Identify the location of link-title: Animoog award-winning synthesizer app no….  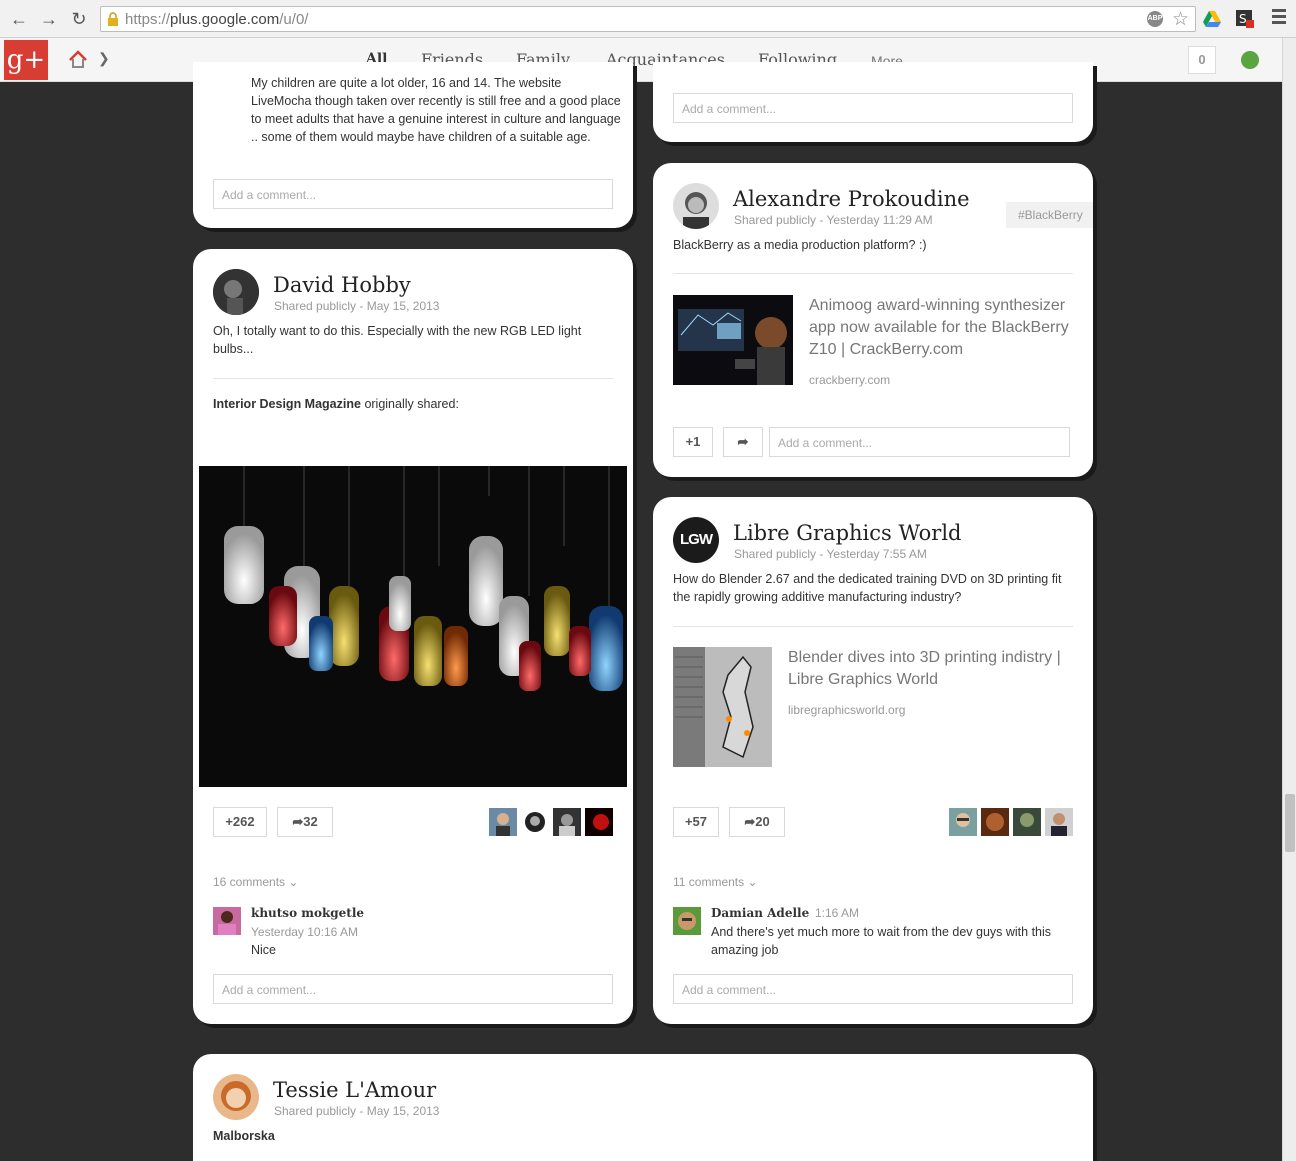
(941, 328).